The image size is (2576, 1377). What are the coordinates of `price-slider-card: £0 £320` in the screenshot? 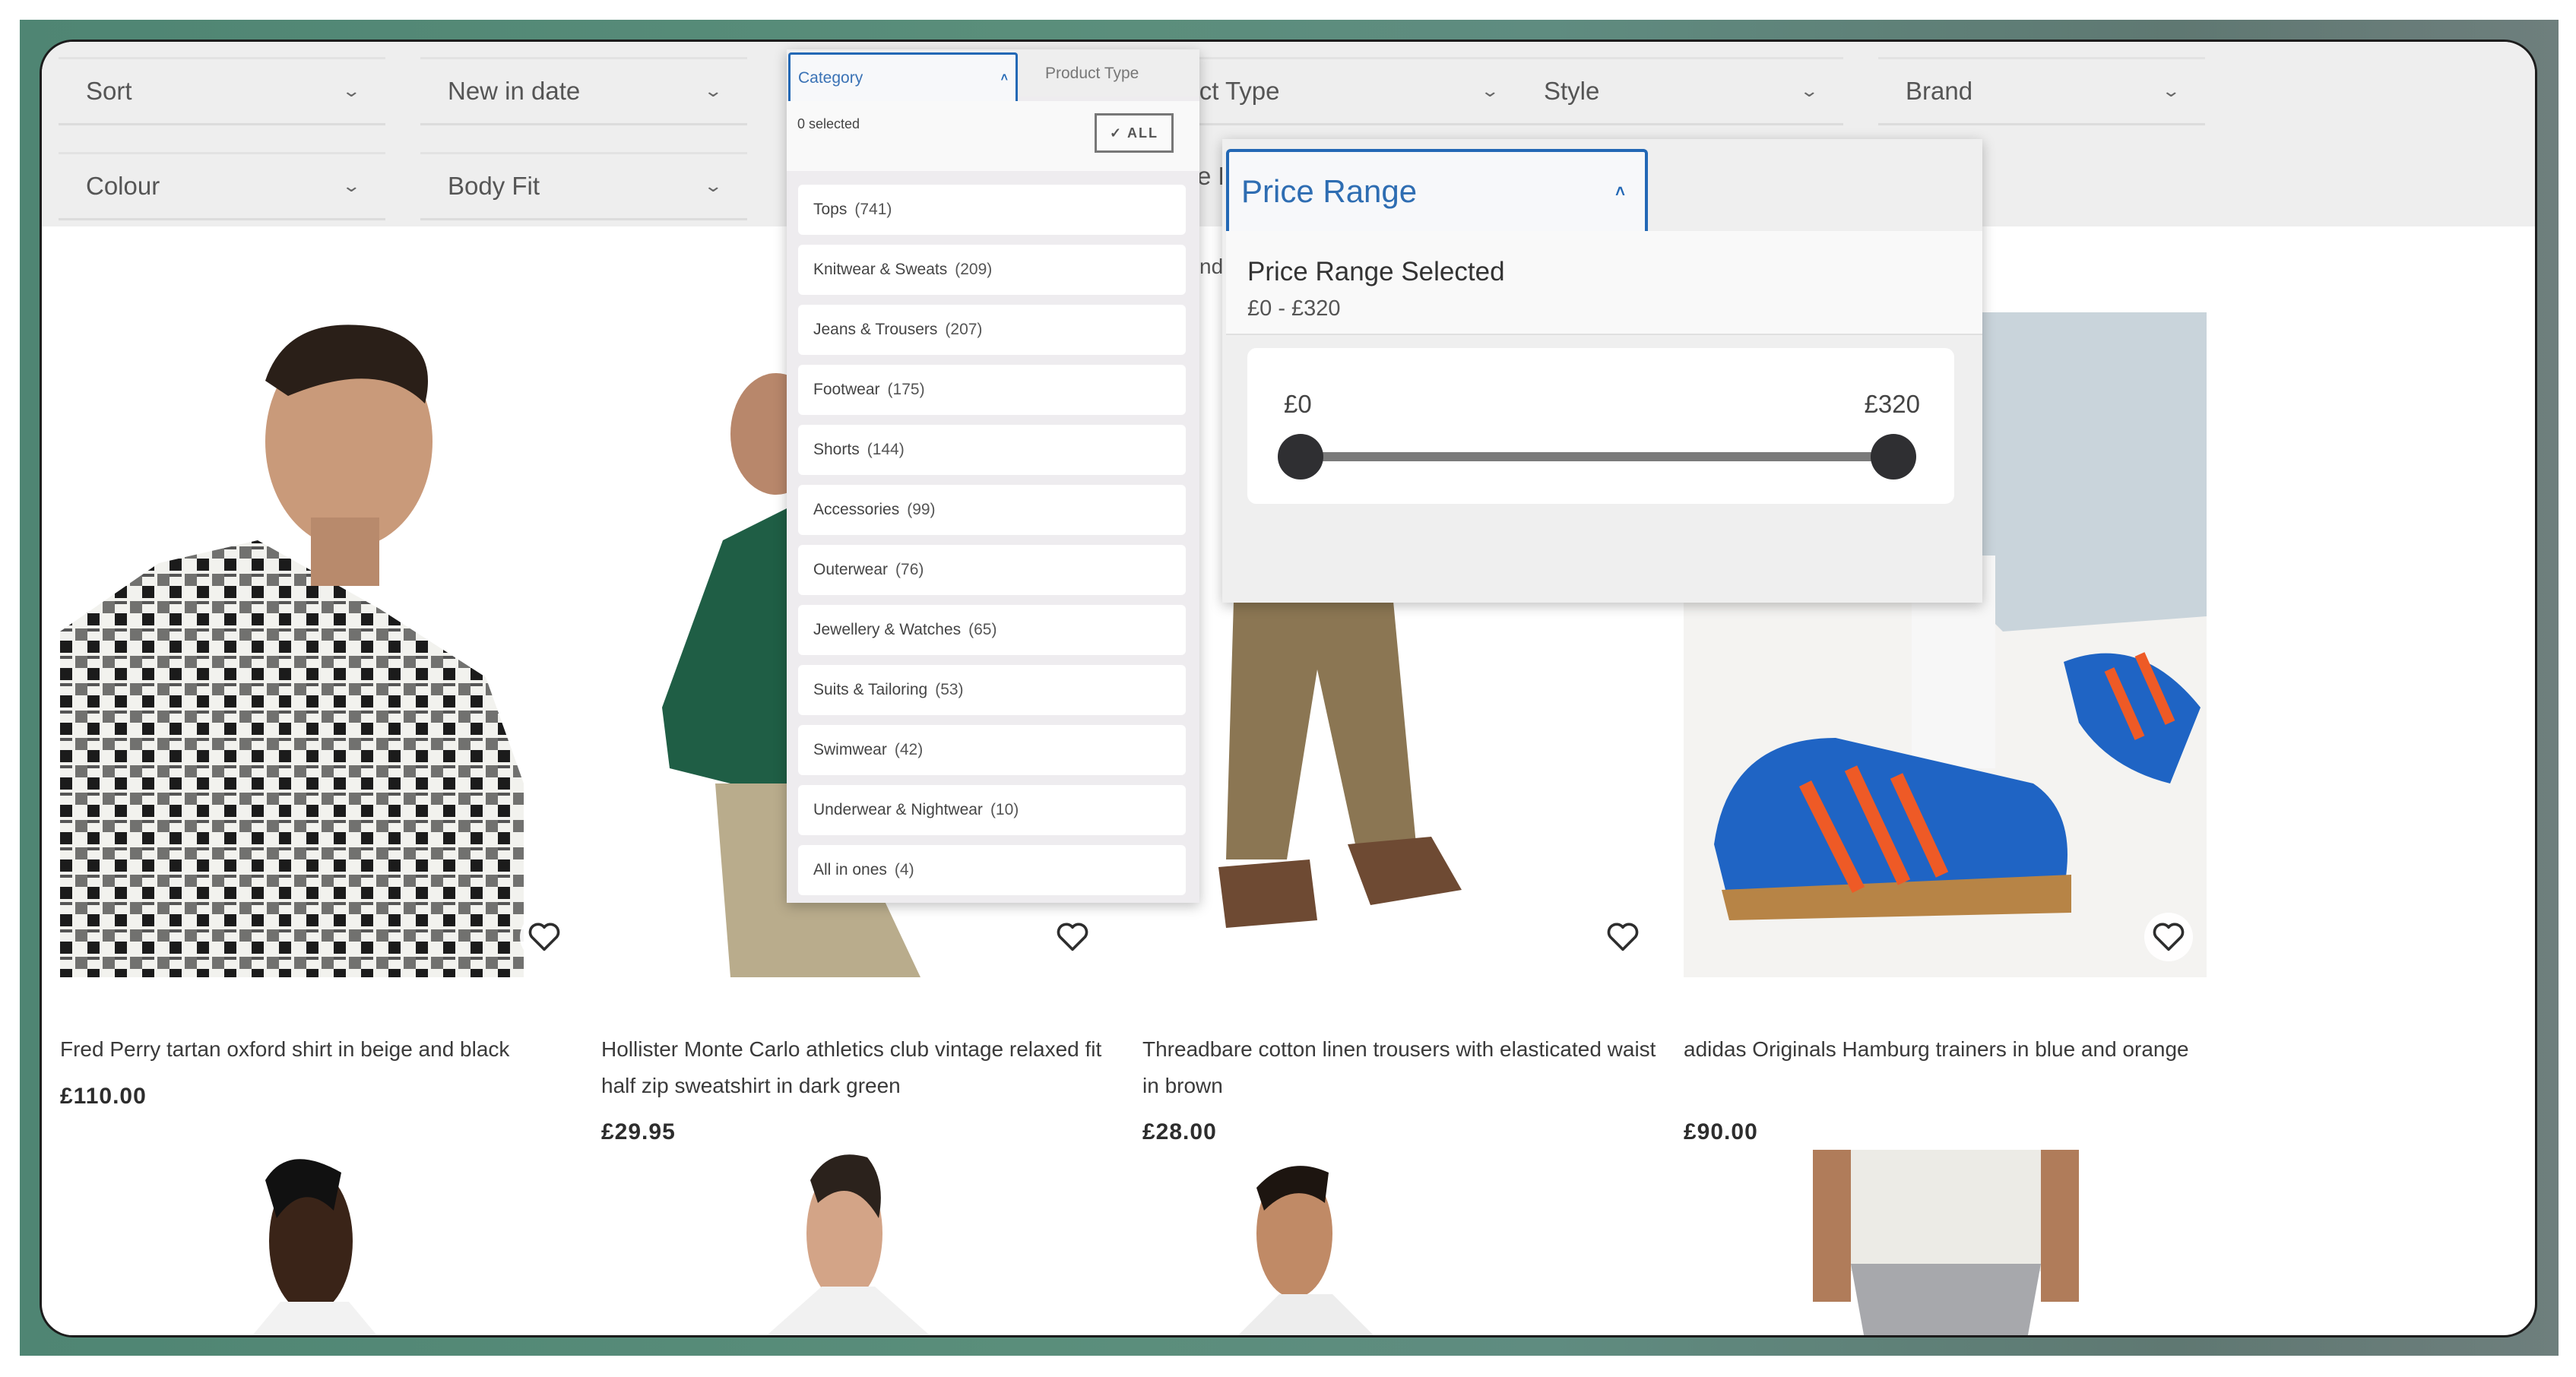 It's located at (1600, 426).